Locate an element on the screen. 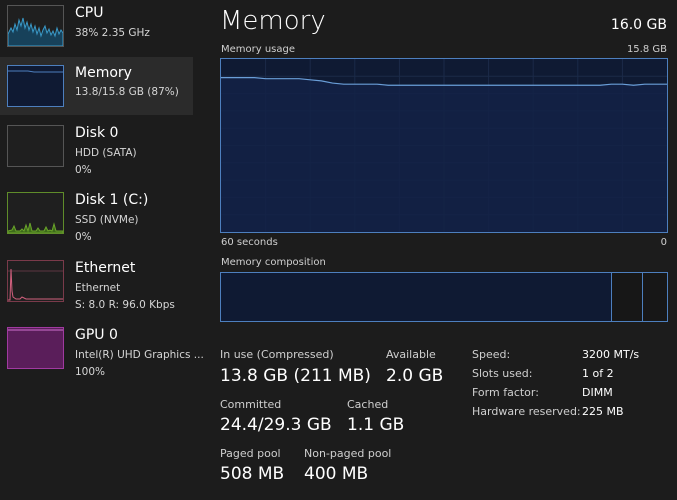 This screenshot has height=500, width=677. total-memory: 16.0 GB is located at coordinates (638, 25).